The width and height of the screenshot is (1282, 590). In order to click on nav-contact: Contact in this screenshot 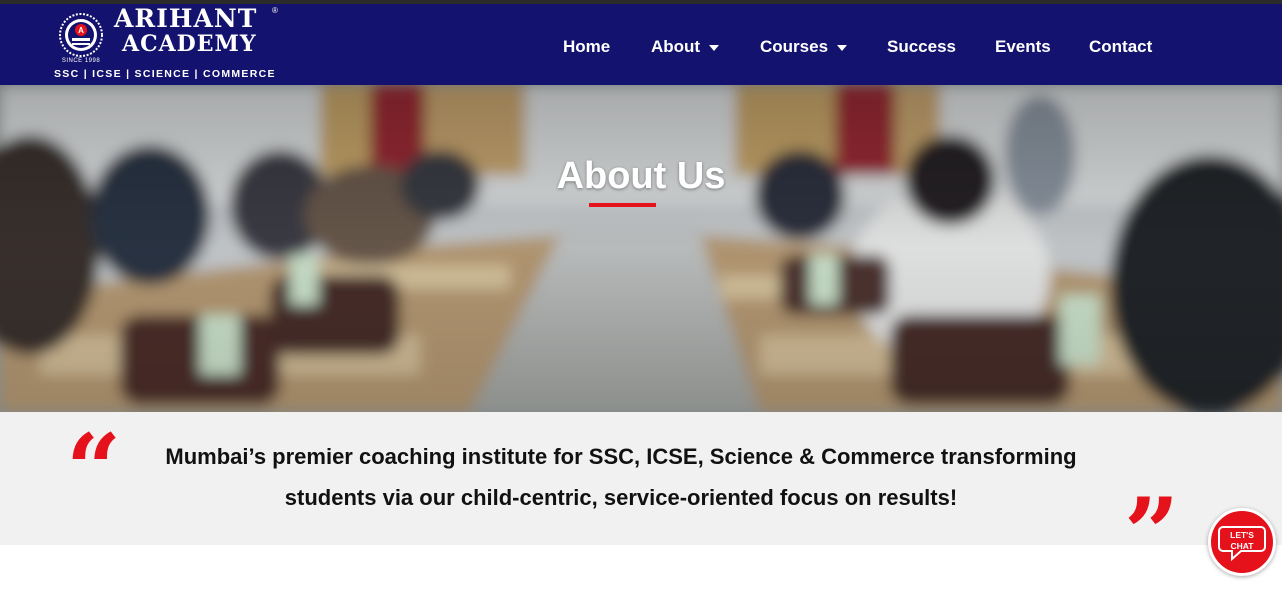, I will do `click(1120, 47)`.